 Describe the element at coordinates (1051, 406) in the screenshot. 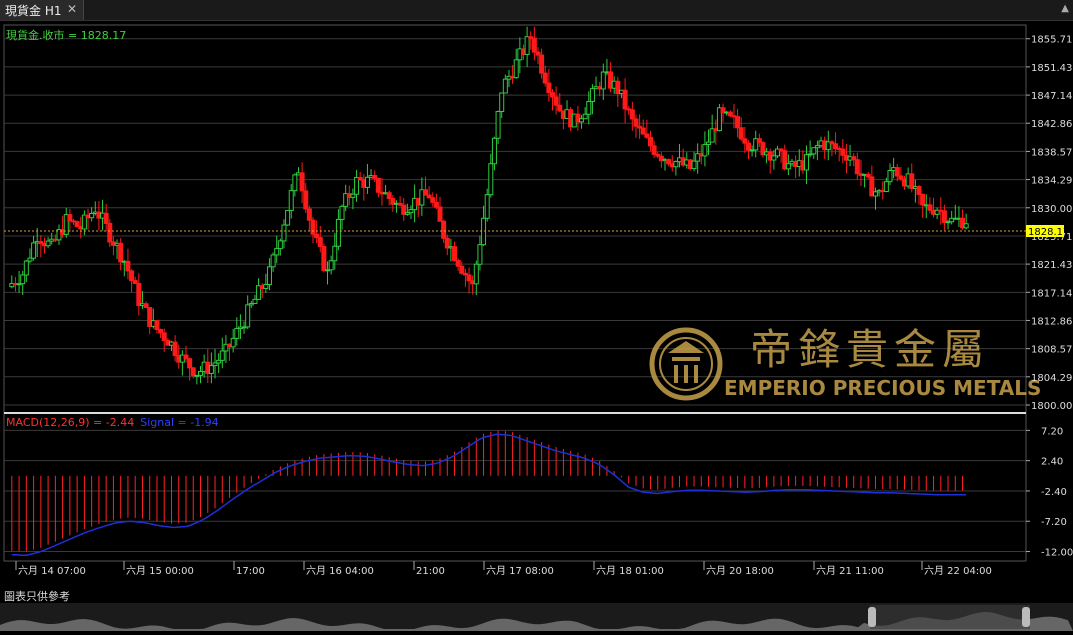

I see `price-axis-label: 1800.00` at that location.